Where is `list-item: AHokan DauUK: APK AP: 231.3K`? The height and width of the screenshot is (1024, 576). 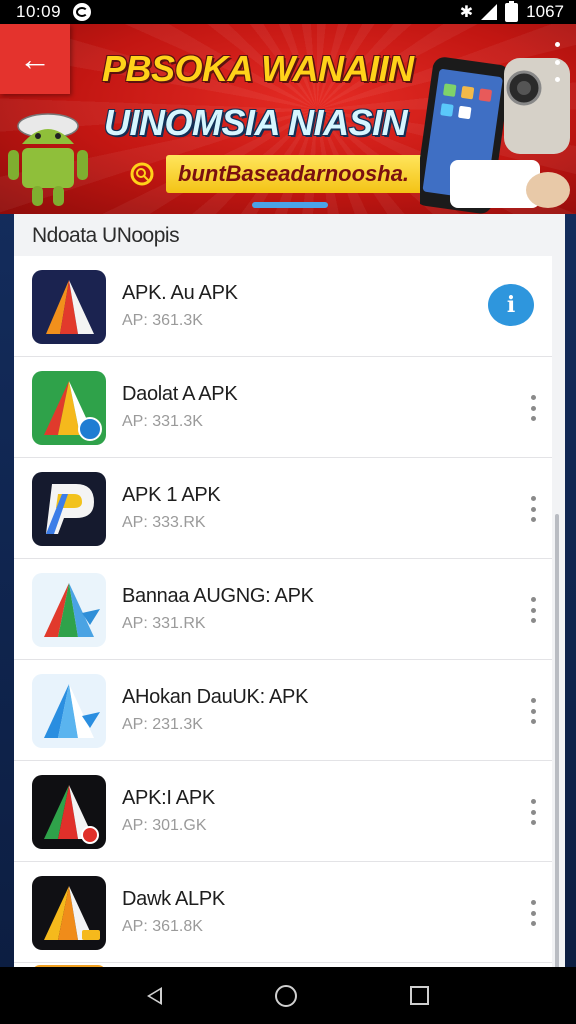
list-item: AHokan DauUK: APK AP: 231.3K is located at coordinates (283, 710).